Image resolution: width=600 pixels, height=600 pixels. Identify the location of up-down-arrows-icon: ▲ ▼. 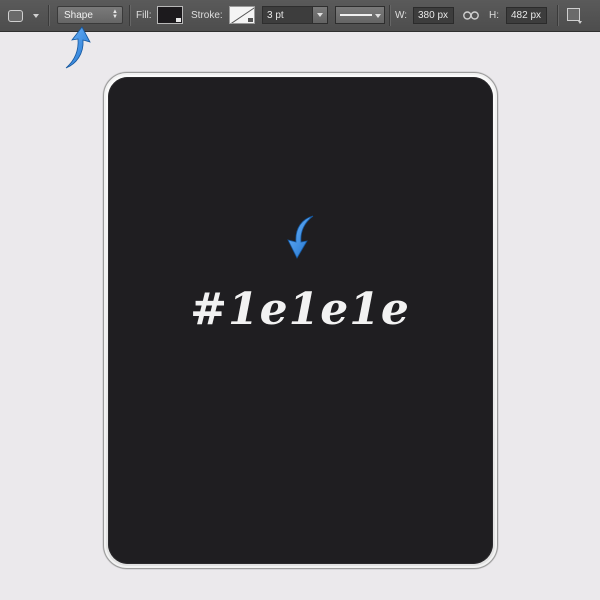
(115, 14).